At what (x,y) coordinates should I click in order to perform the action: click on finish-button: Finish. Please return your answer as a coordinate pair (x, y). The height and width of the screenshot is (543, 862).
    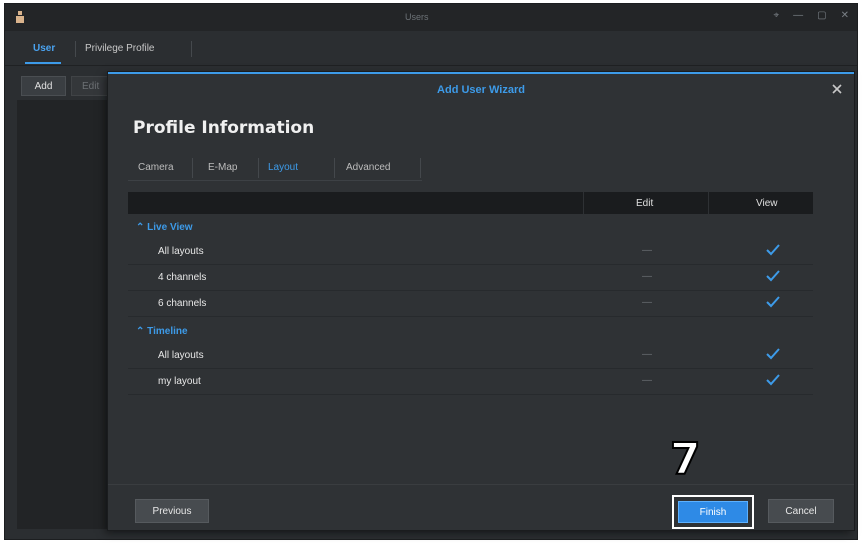
    Looking at the image, I should click on (713, 512).